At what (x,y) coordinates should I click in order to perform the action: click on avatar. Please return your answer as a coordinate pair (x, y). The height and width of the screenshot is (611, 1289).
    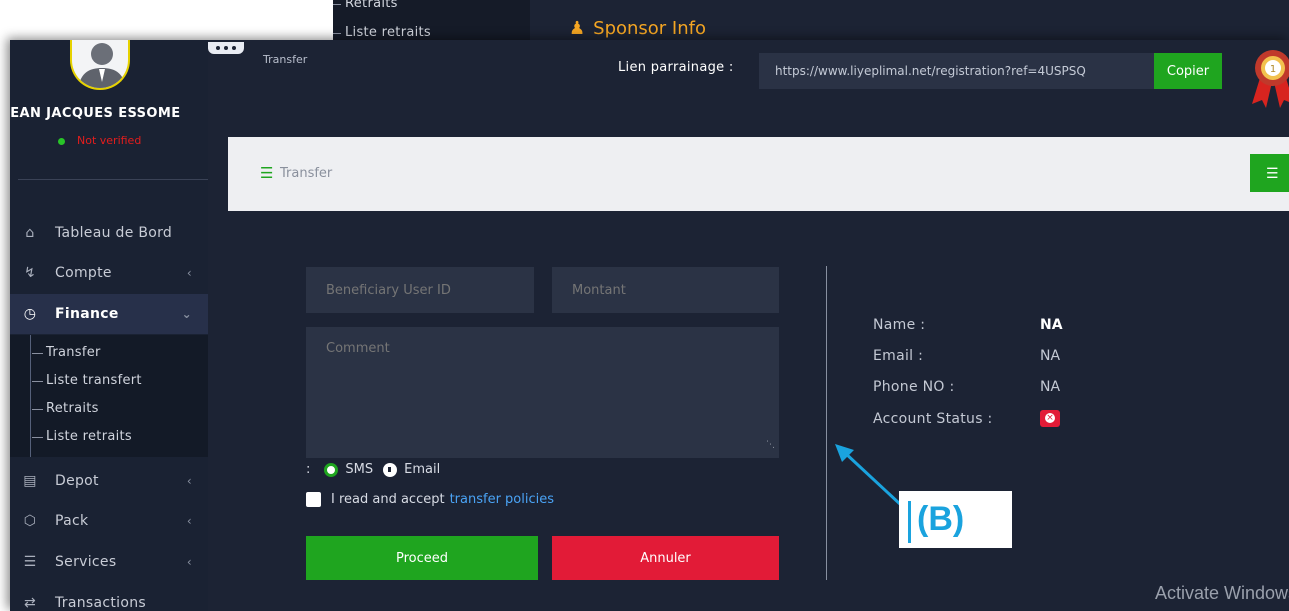
    Looking at the image, I should click on (100, 65).